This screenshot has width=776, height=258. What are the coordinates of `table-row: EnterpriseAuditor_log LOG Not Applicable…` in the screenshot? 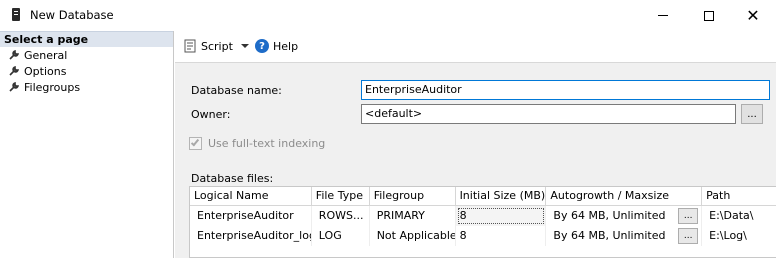 It's located at (483, 236).